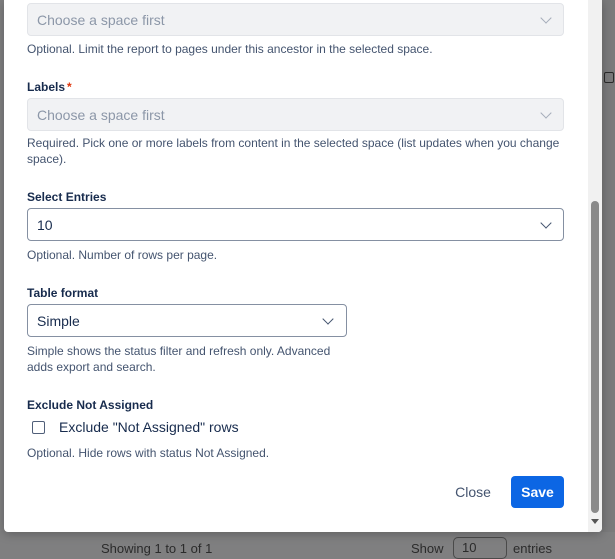 This screenshot has width=615, height=559. I want to click on close-button: Close, so click(473, 492).